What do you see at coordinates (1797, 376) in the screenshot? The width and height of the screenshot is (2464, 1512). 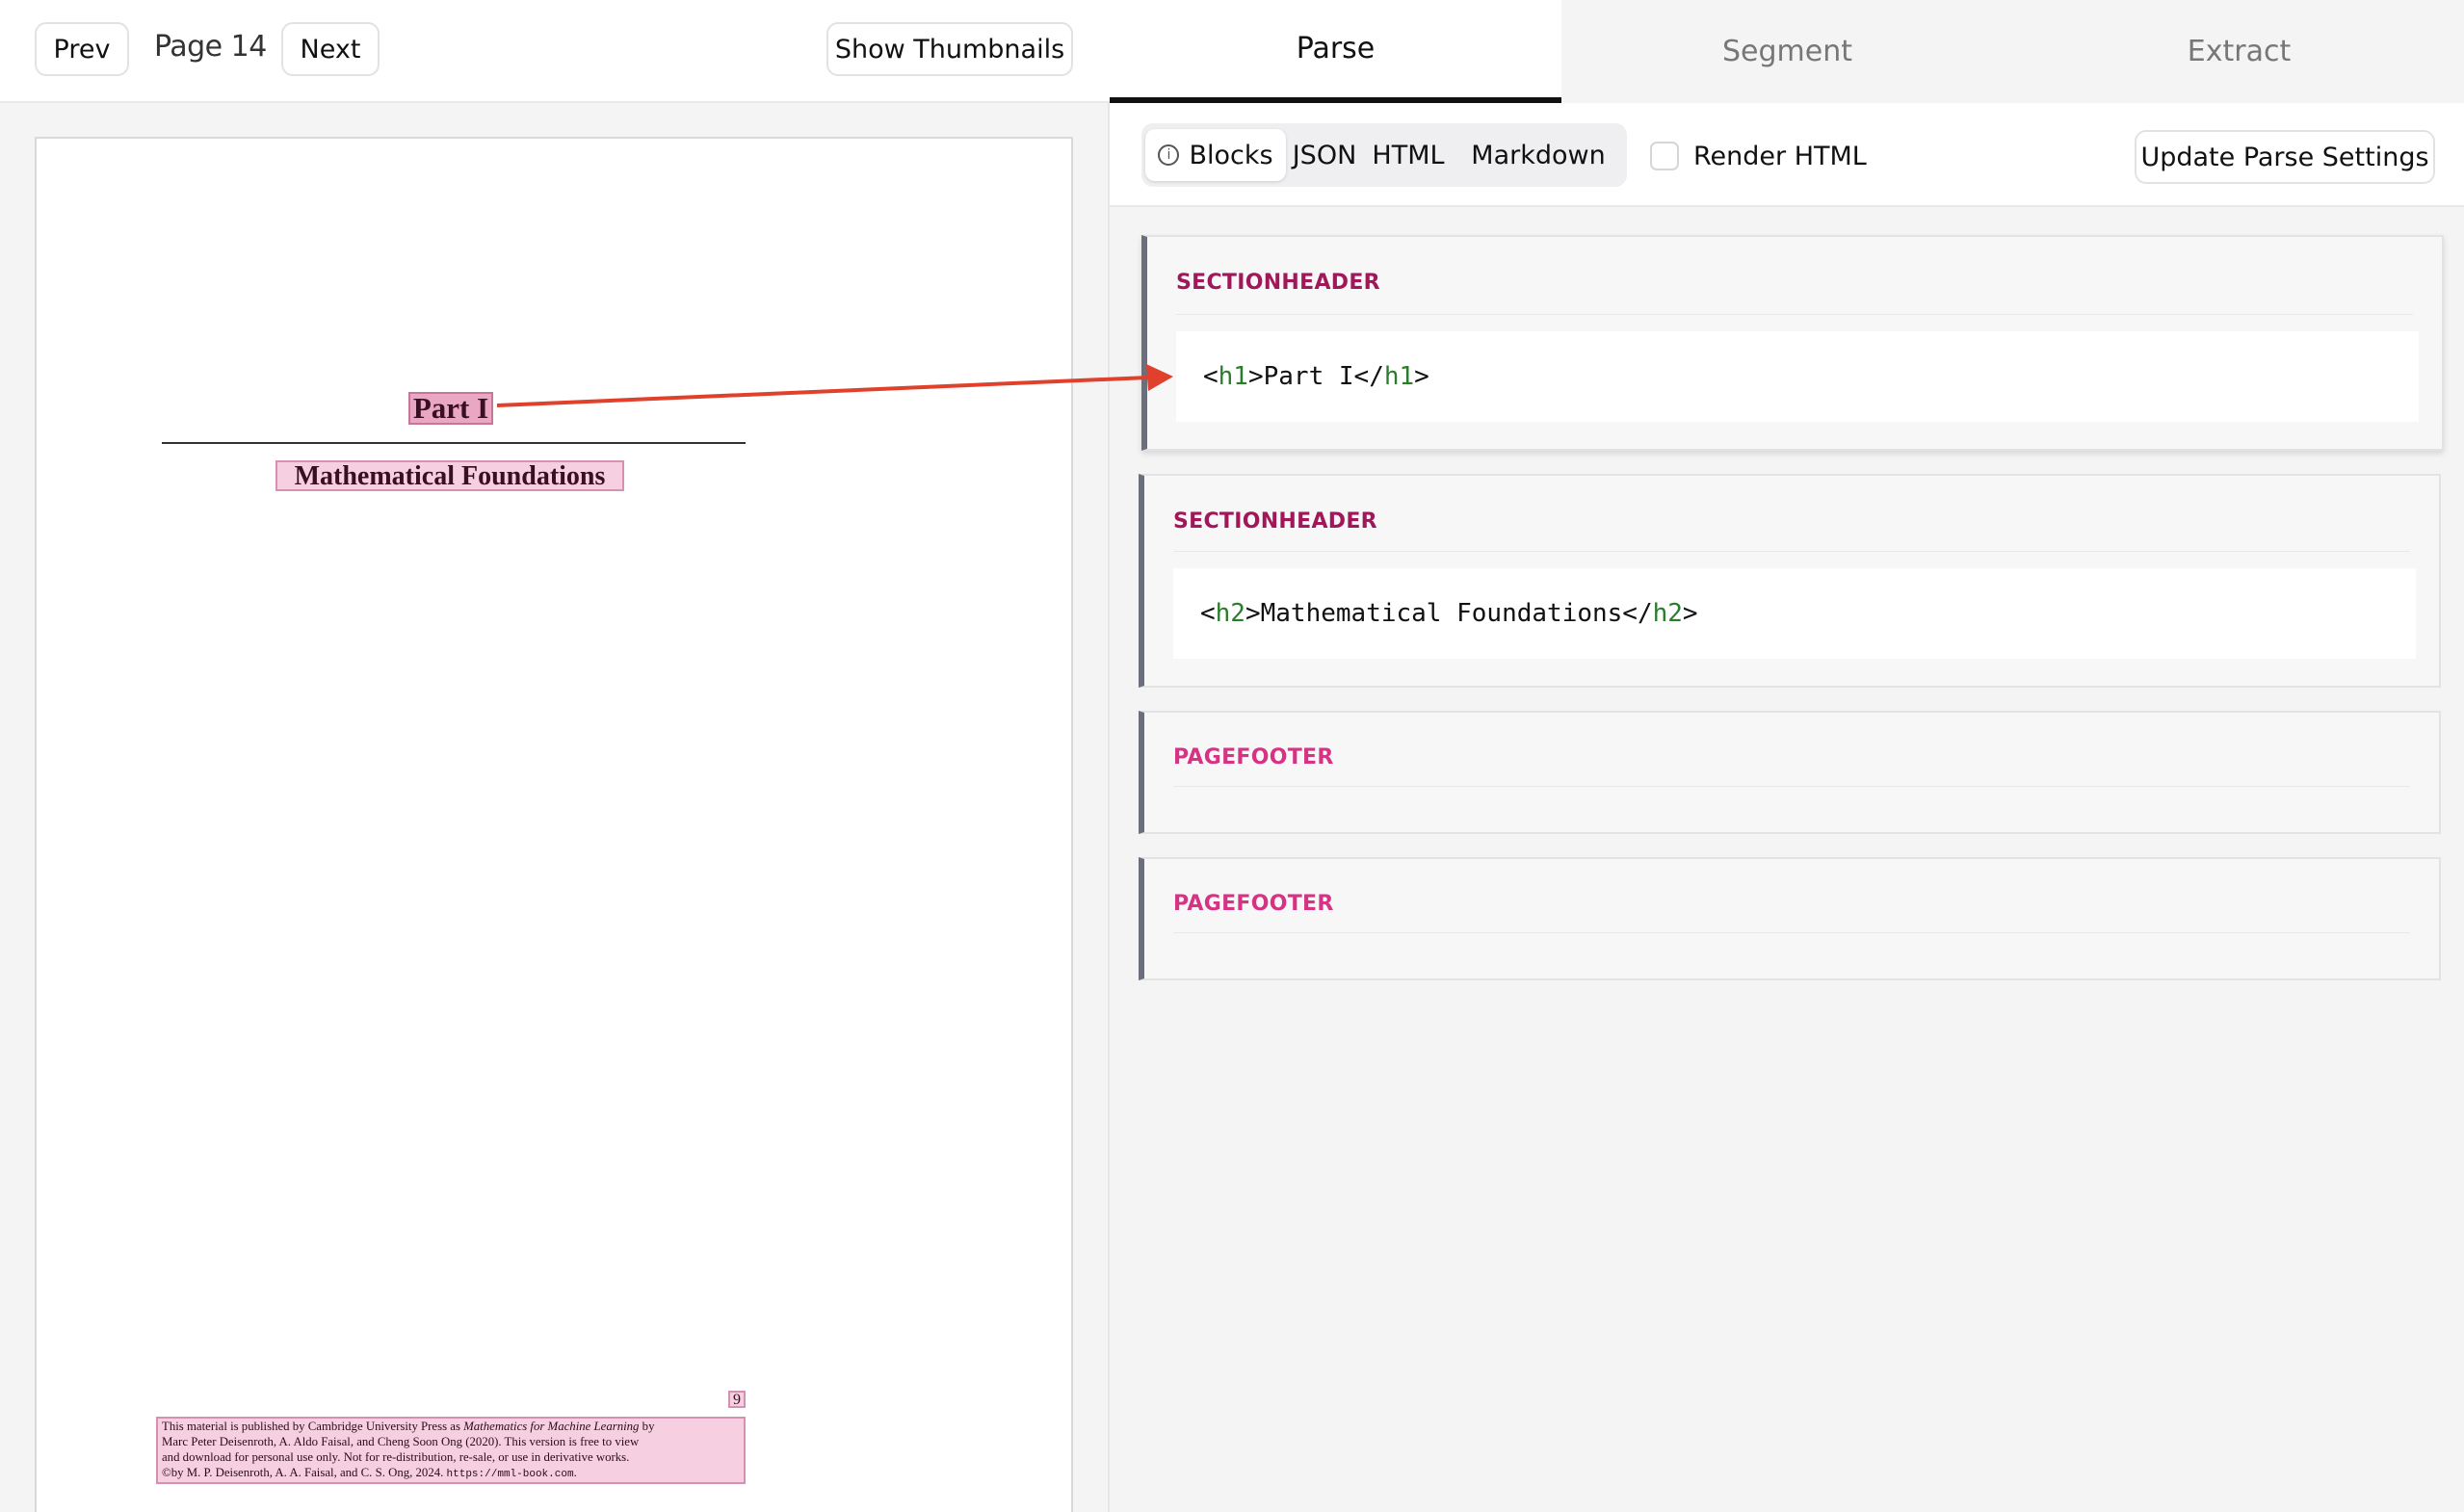 I see `block-content: < h1 >Part I</h1 >` at bounding box center [1797, 376].